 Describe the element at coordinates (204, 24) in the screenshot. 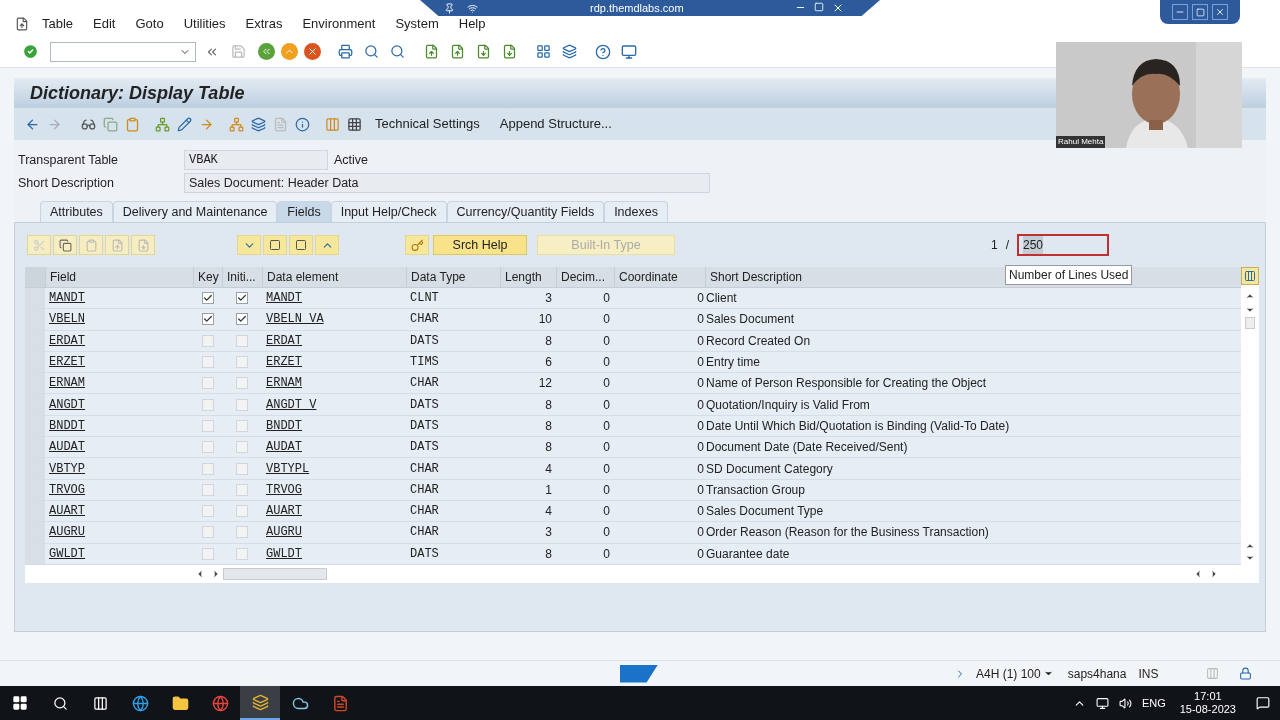

I see `menu-item: Utilities` at that location.